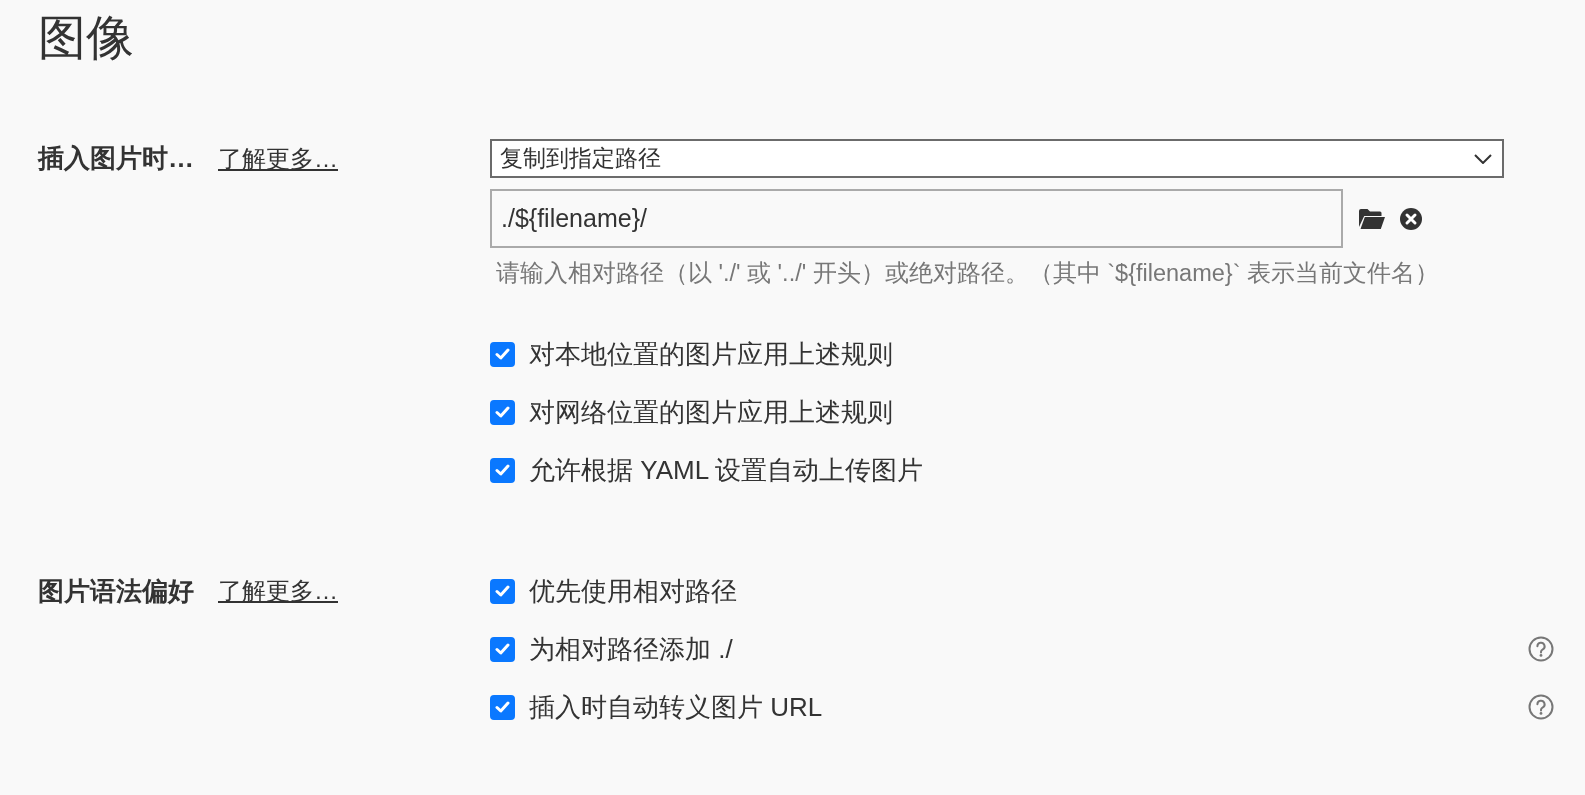  What do you see at coordinates (676, 707) in the screenshot?
I see `checkbox-label: 插入时自动转义图片 URL` at bounding box center [676, 707].